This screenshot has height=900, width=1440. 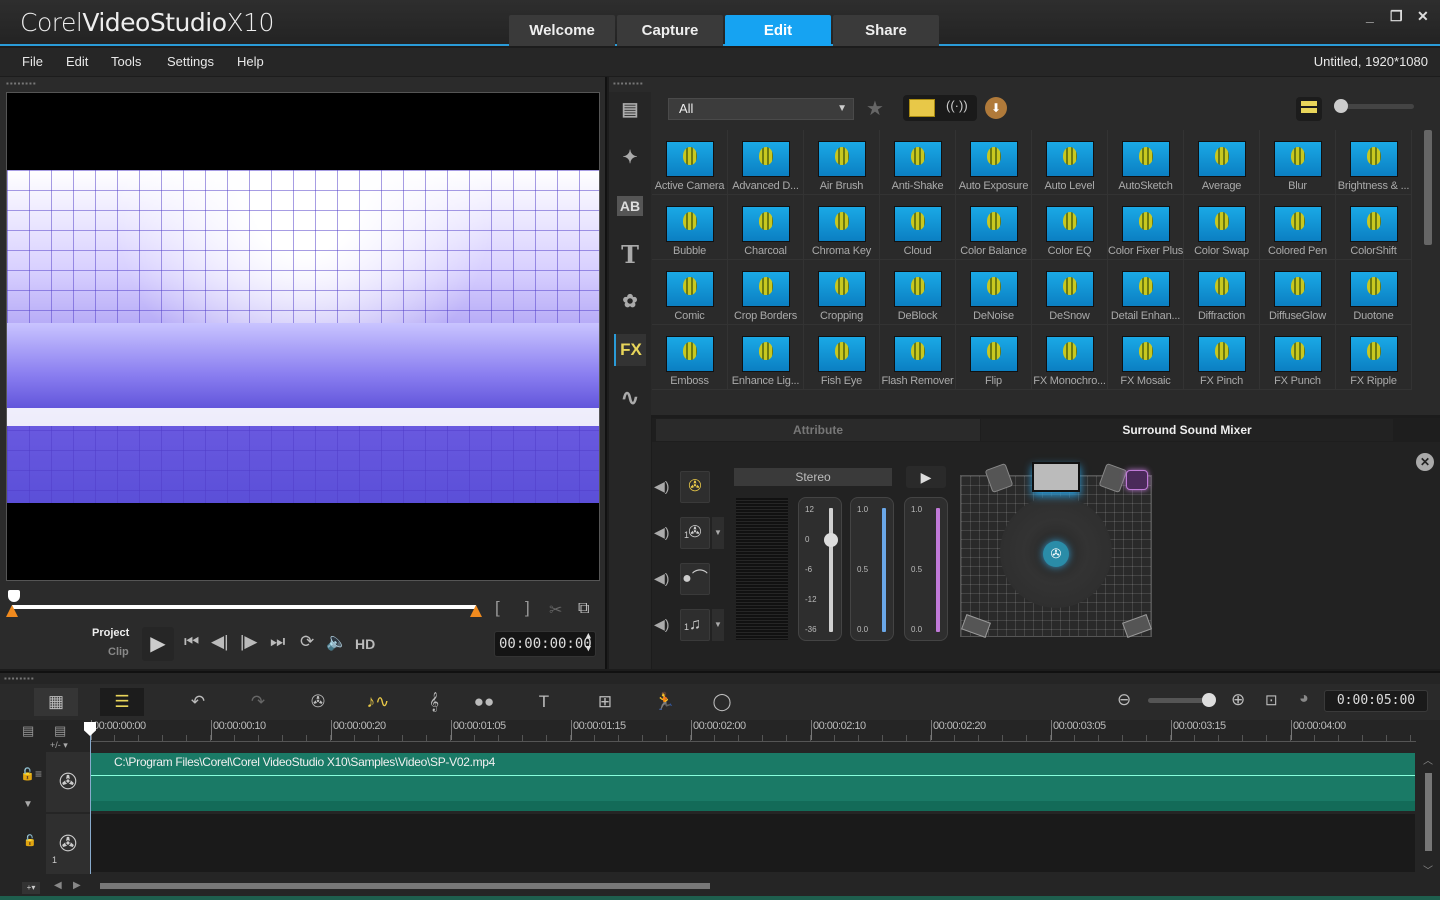 What do you see at coordinates (90, 798) in the screenshot?
I see `playhead-line` at bounding box center [90, 798].